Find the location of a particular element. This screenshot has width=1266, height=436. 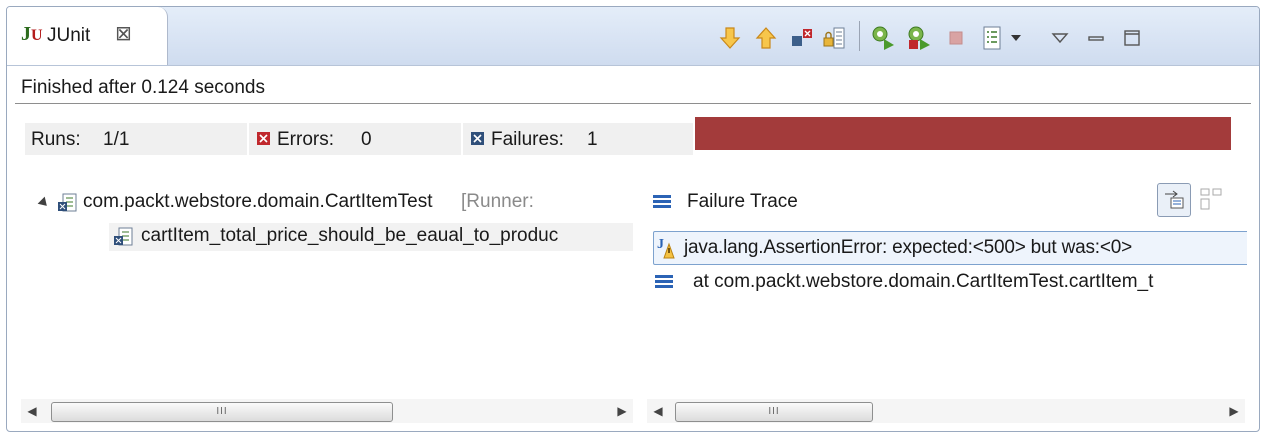

scroll-lock-icon is located at coordinates (834, 38).